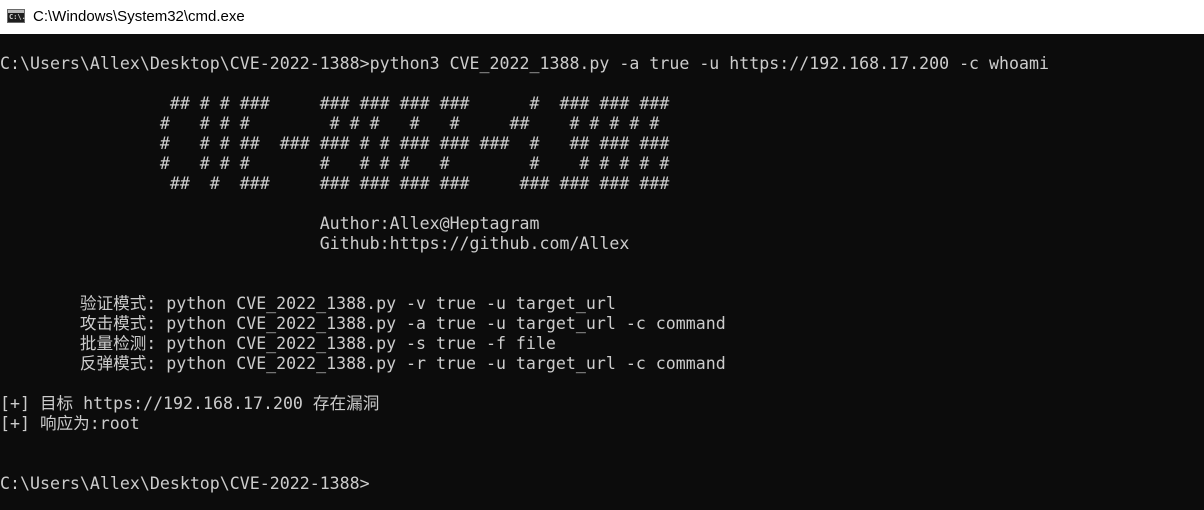 Image resolution: width=1204 pixels, height=510 pixels. I want to click on prompt-line: C:\Users\Allex\Desktop\CVE-2022-1388>, so click(185, 484).